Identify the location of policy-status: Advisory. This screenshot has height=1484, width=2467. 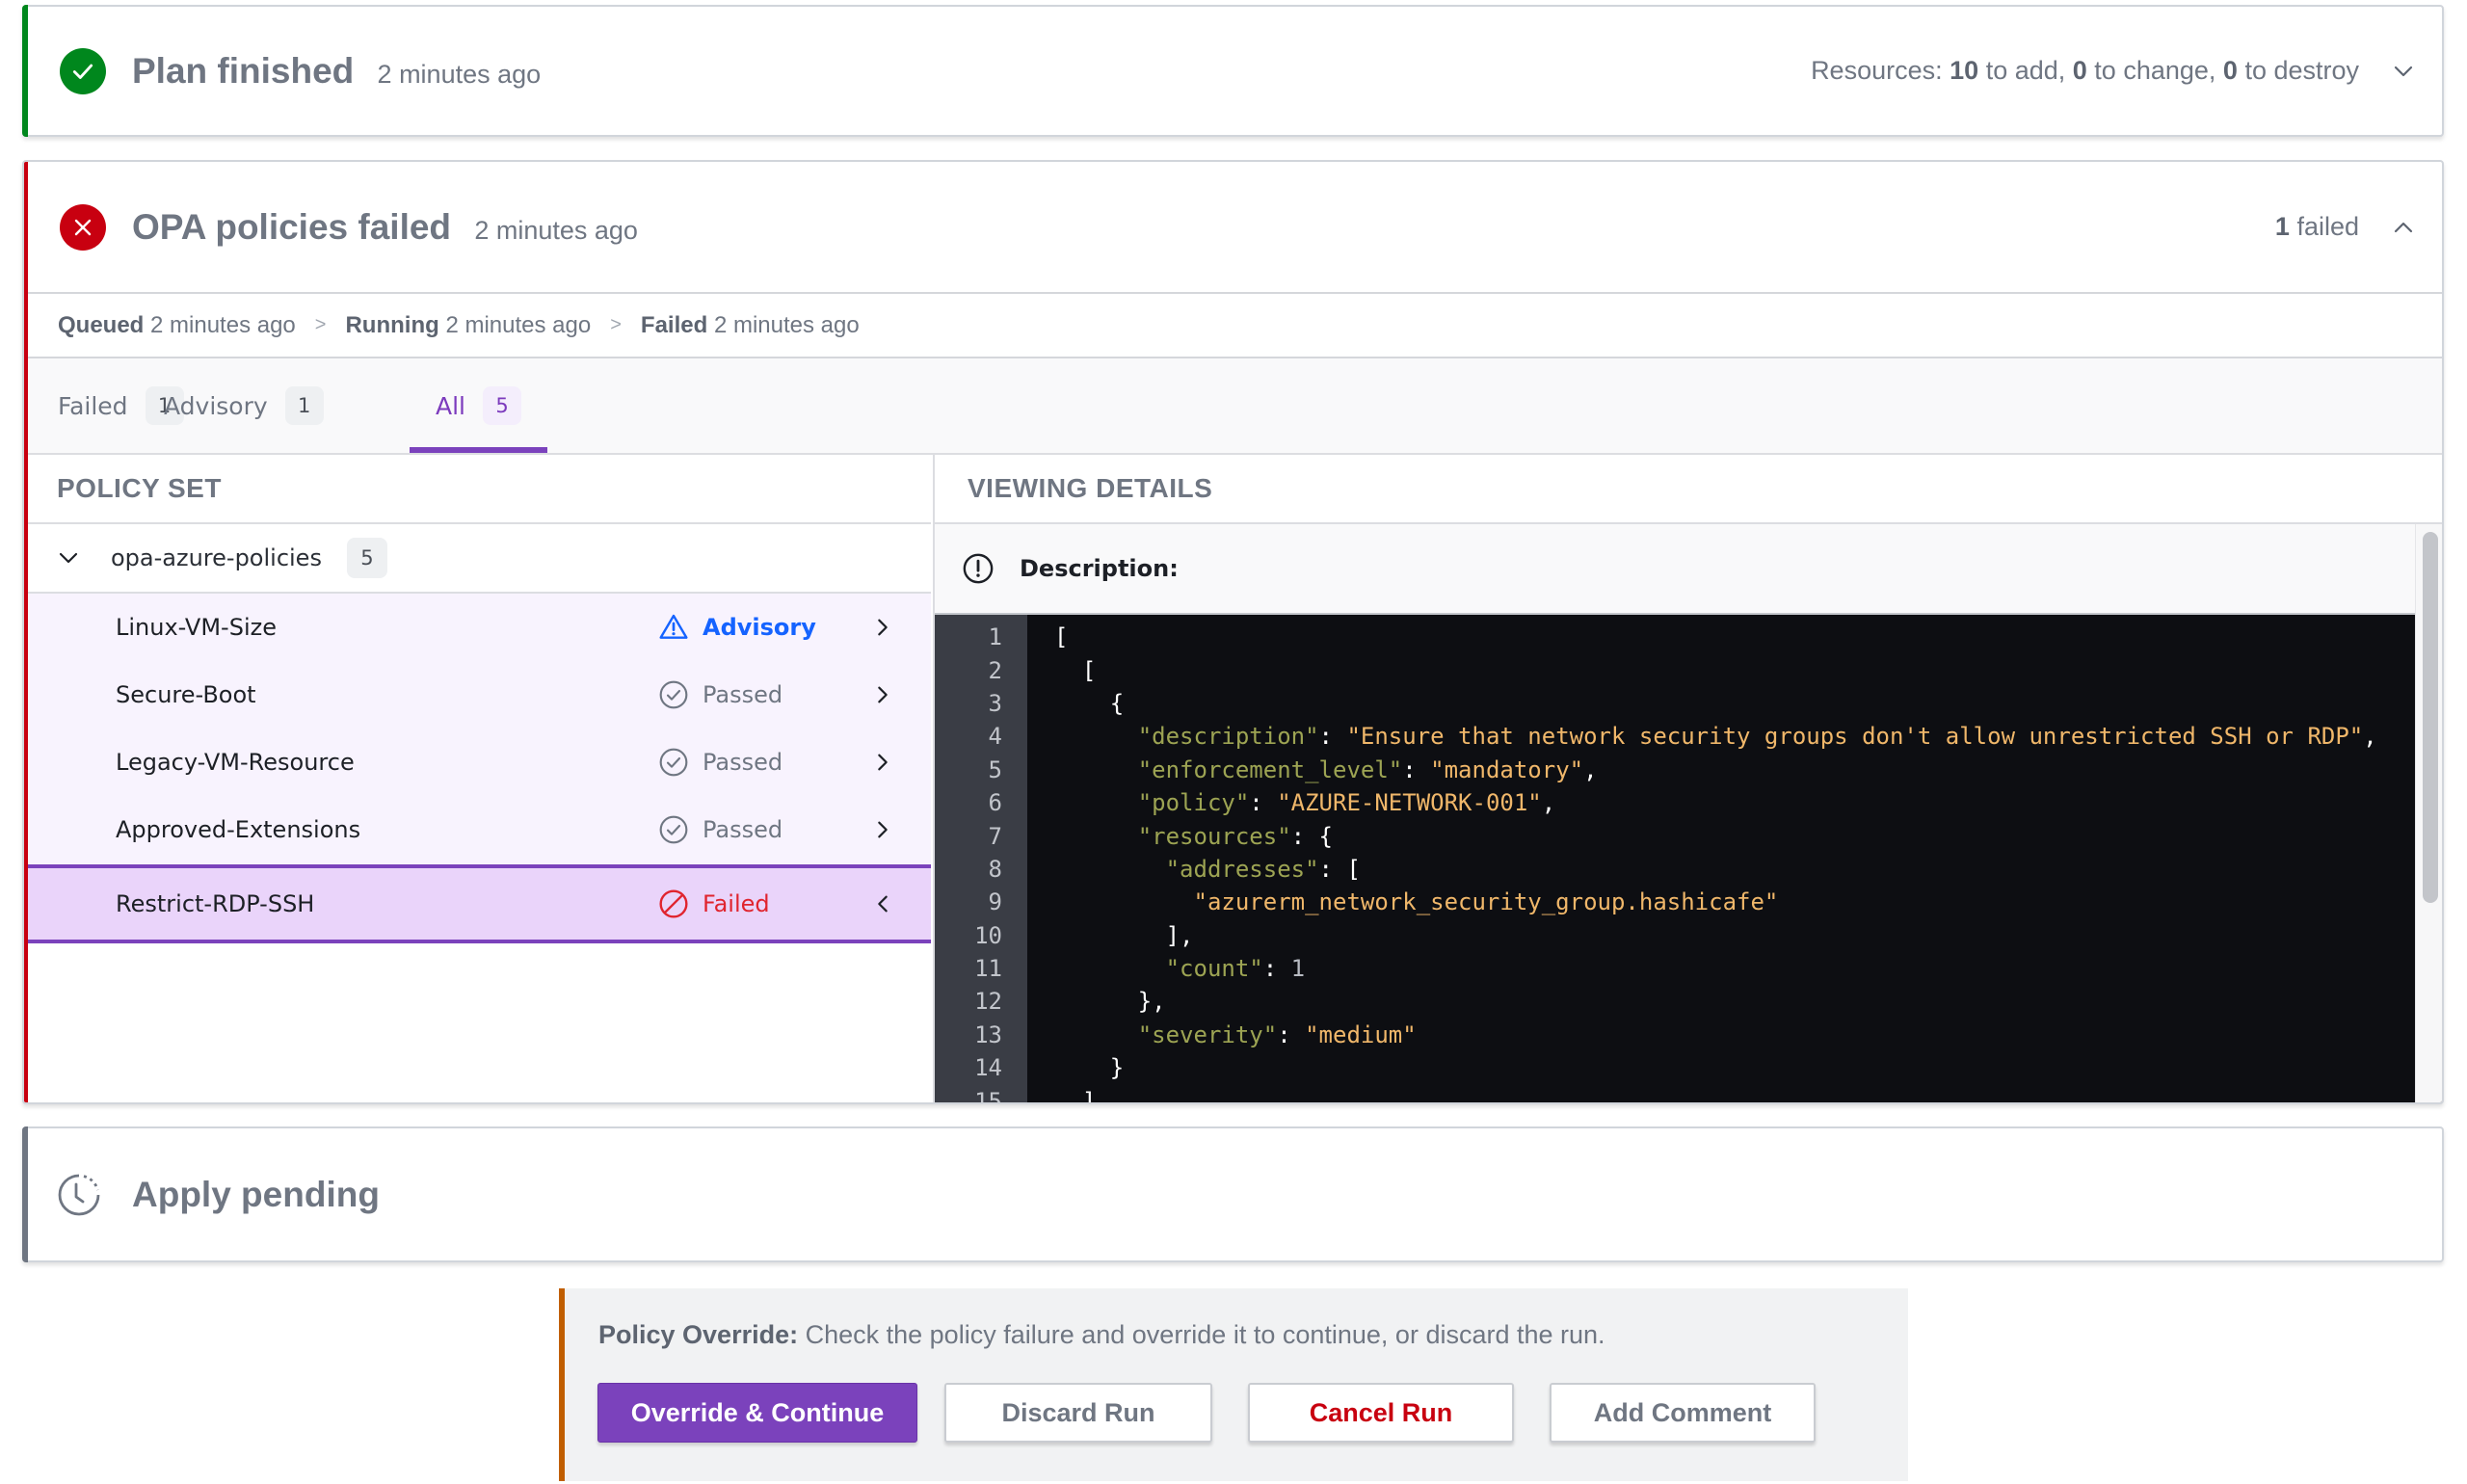
(737, 627).